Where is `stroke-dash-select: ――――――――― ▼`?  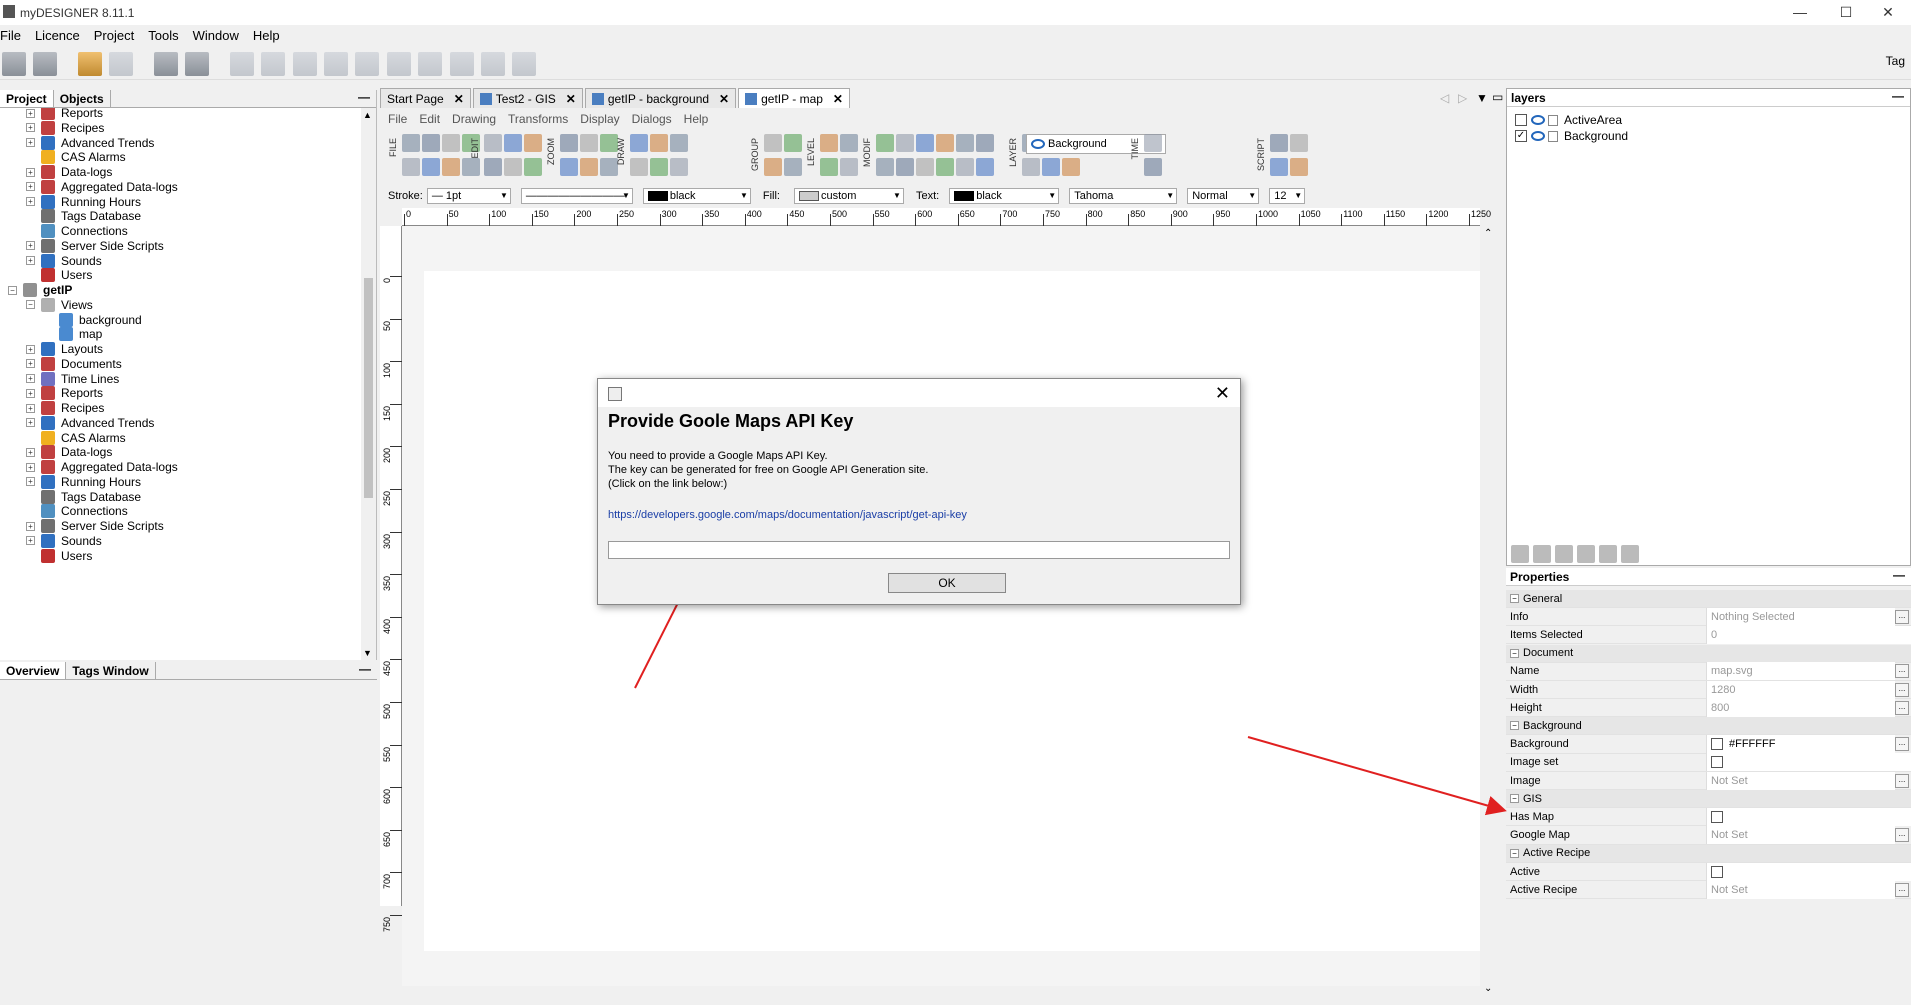 stroke-dash-select: ――――――――― ▼ is located at coordinates (576, 196).